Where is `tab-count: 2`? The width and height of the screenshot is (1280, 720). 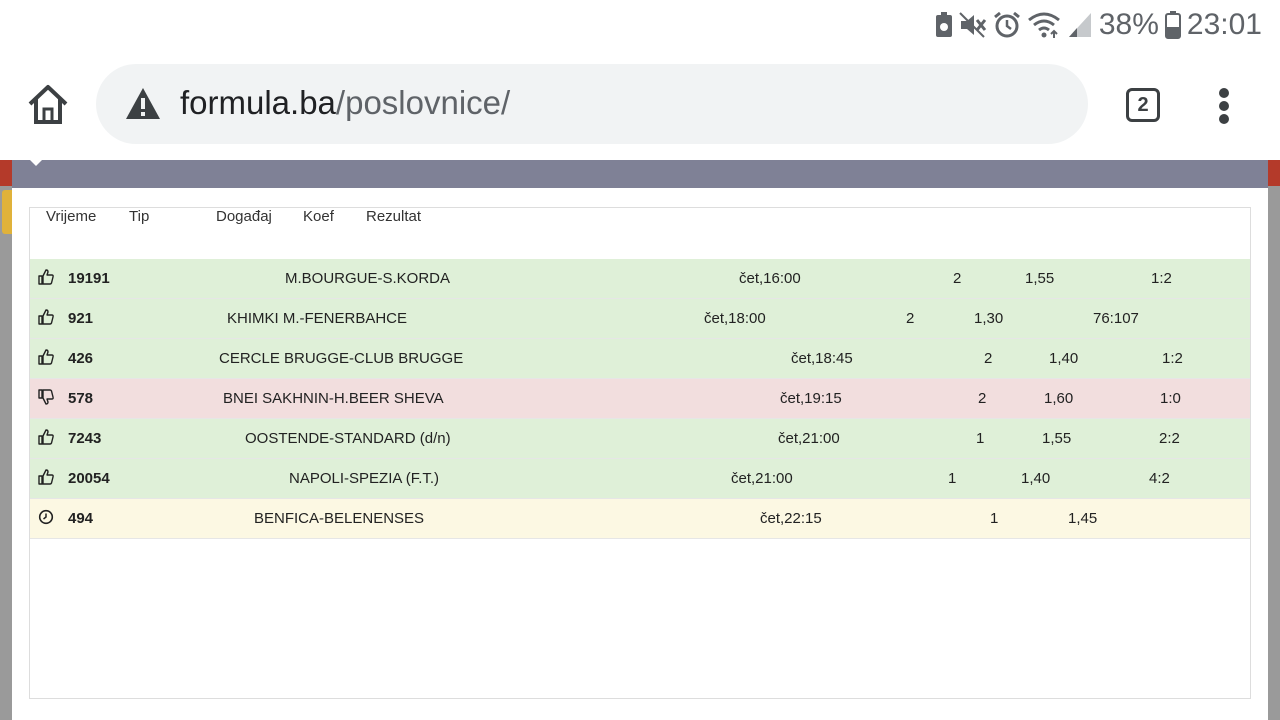
tab-count: 2 is located at coordinates (1143, 104).